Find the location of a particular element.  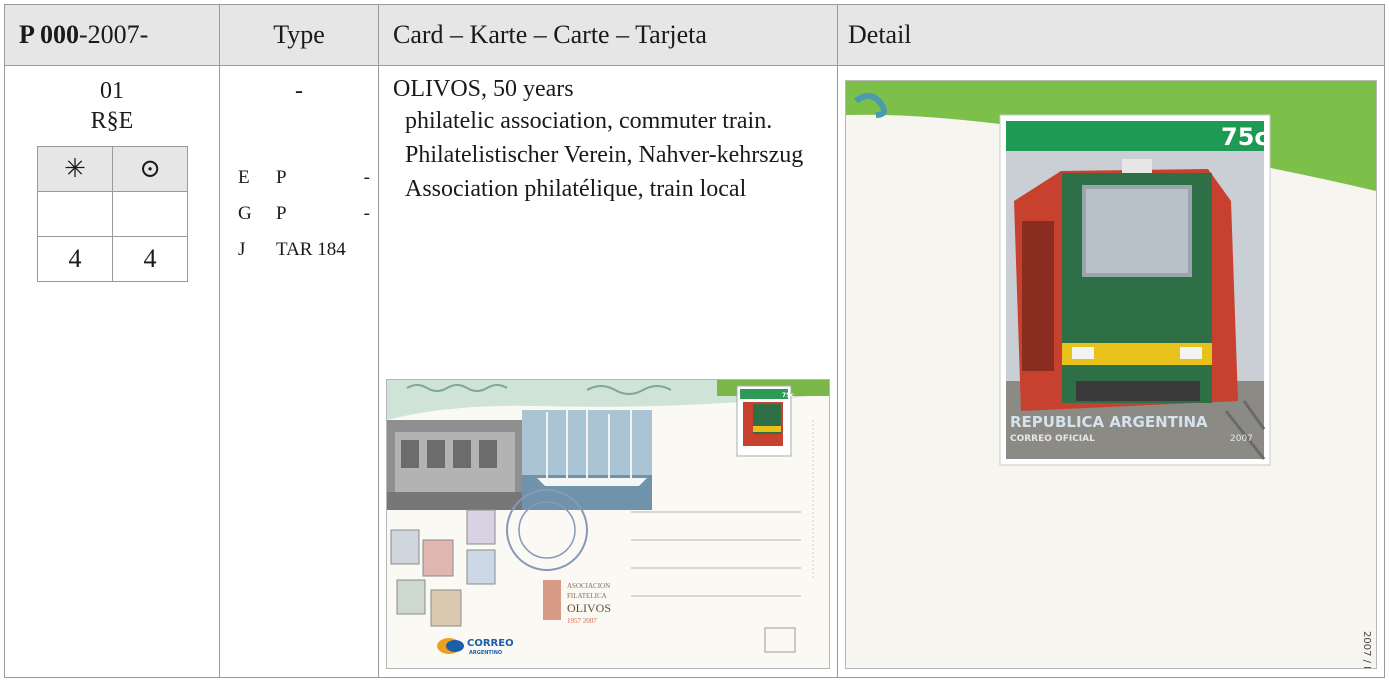

header-catalog-number: P 000-2007- is located at coordinates (112, 35).